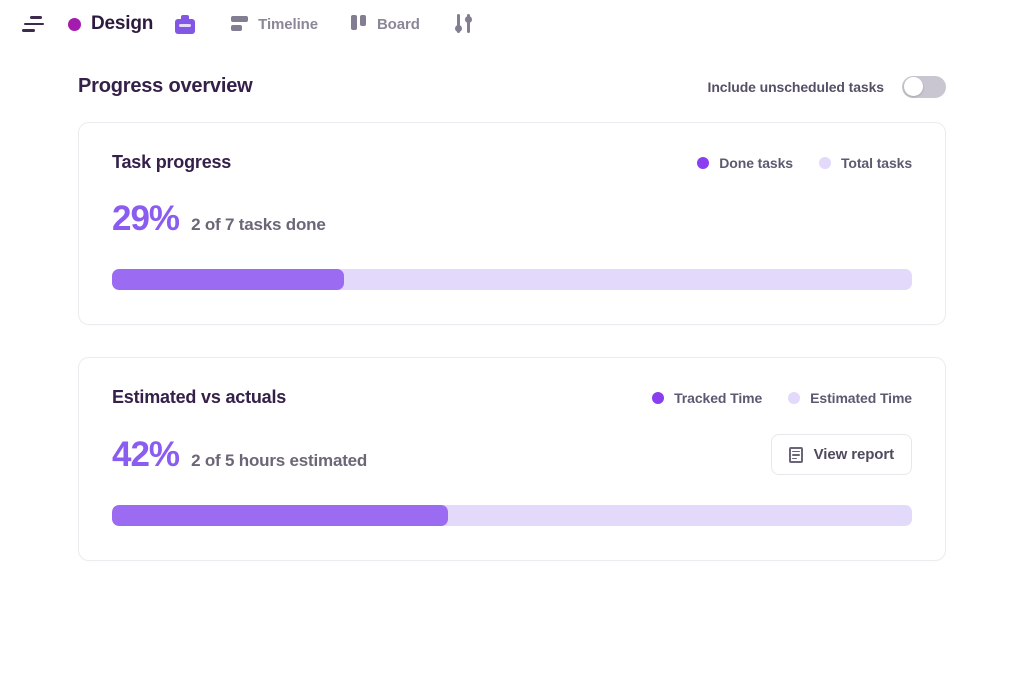 The width and height of the screenshot is (1024, 675). I want to click on card-title: Task progress, so click(172, 162).